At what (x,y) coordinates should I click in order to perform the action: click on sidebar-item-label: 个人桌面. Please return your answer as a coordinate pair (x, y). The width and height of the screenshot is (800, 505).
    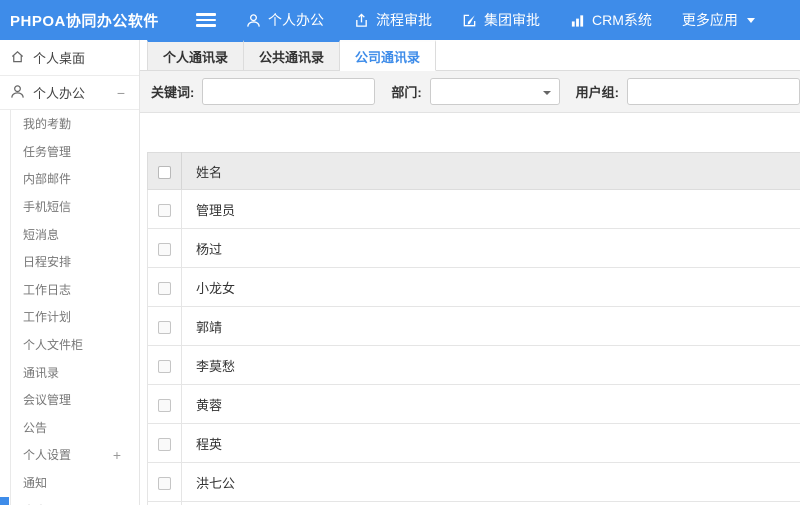
    Looking at the image, I should click on (59, 58).